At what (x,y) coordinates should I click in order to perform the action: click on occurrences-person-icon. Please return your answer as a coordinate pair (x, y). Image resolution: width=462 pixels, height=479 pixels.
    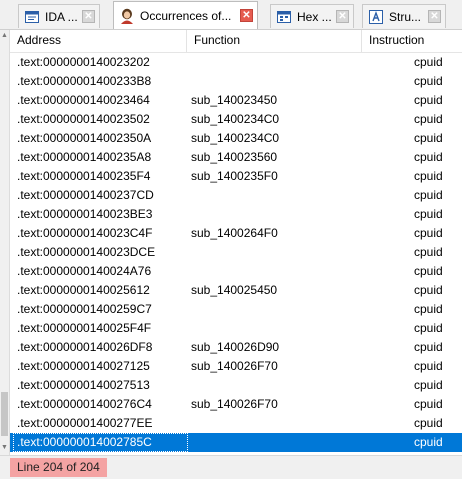
    Looking at the image, I should click on (127, 16).